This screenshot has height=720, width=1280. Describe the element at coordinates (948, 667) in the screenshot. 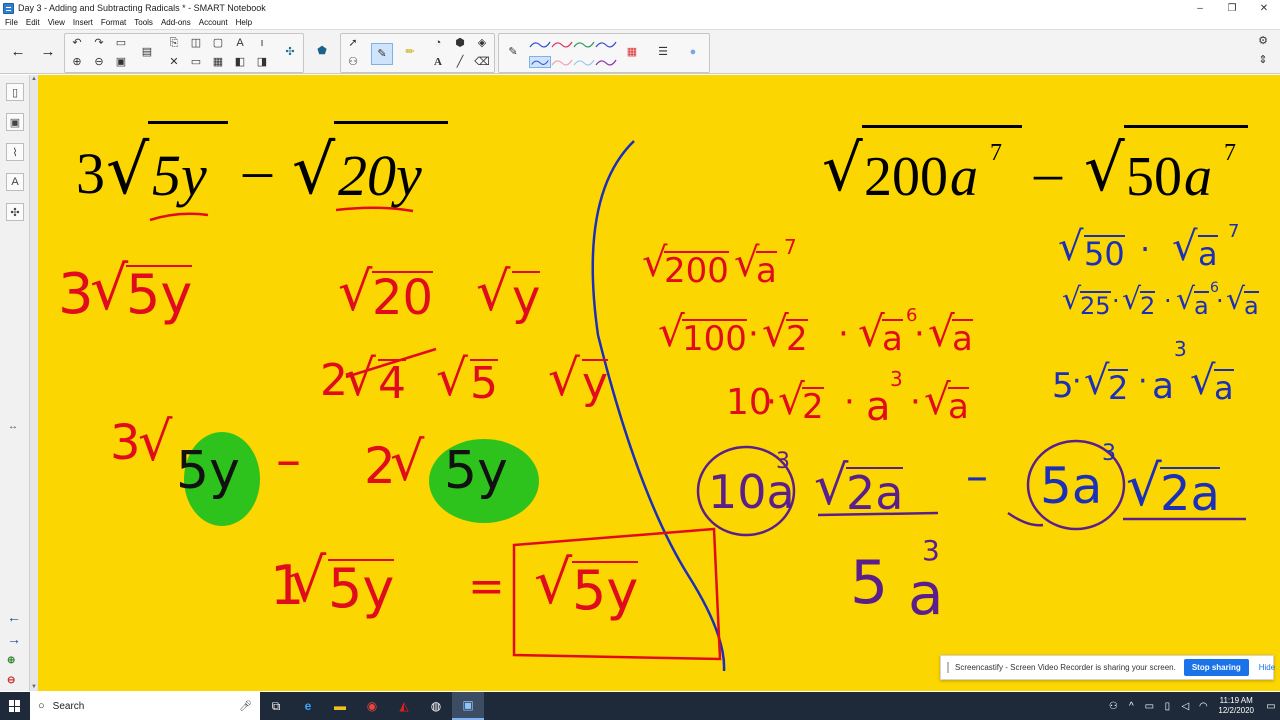

I see `drag-handle-icon` at that location.